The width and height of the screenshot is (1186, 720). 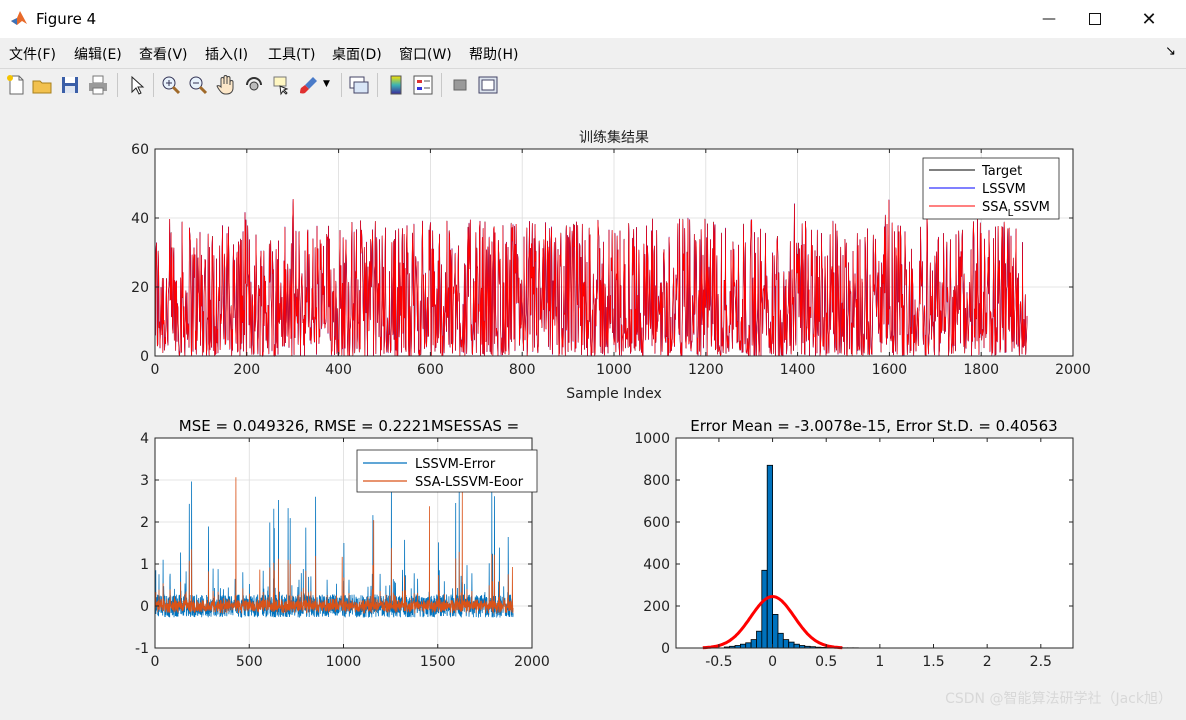 I want to click on x-tick-label: 1, so click(x=879, y=662).